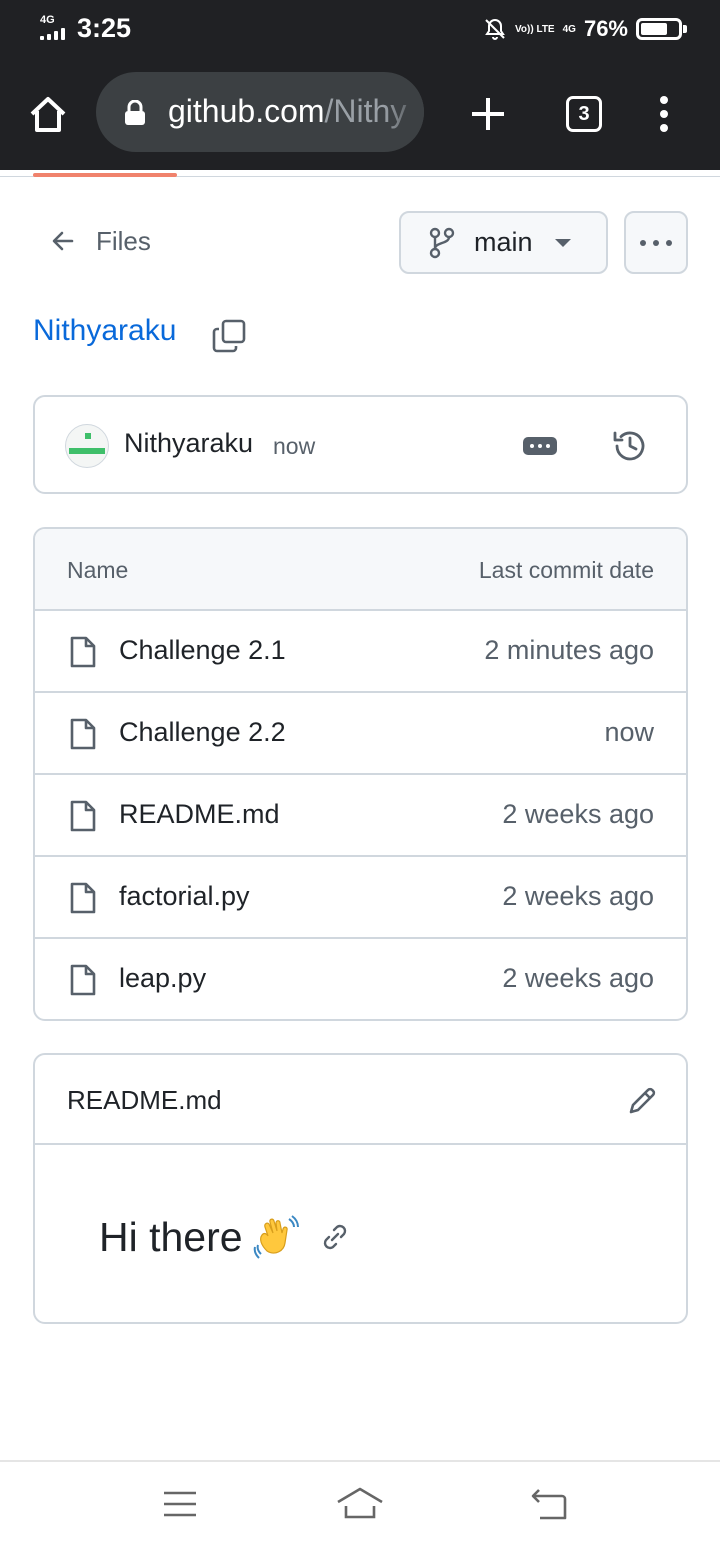  Describe the element at coordinates (360, 1100) in the screenshot. I see `readme-header: README.md` at that location.